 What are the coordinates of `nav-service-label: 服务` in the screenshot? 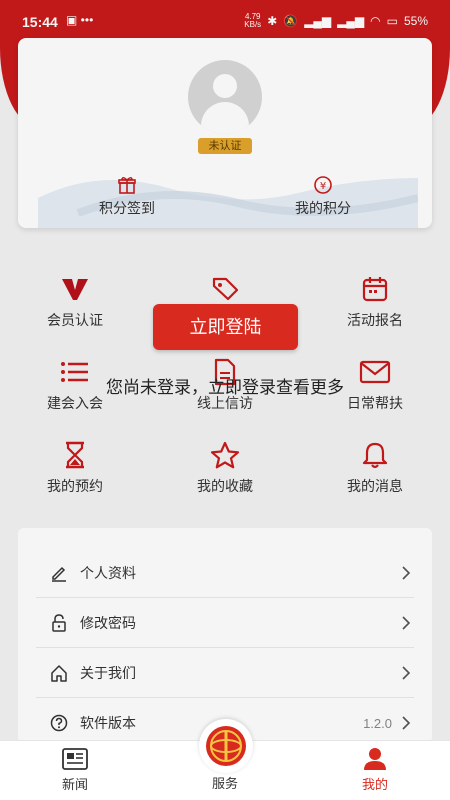 It's located at (224, 783).